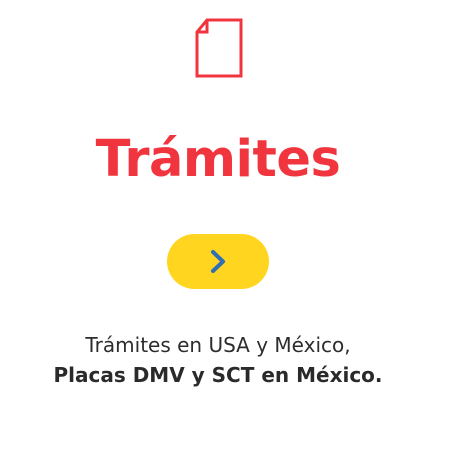 The width and height of the screenshot is (462, 460). What do you see at coordinates (219, 49) in the screenshot?
I see `document-icon` at bounding box center [219, 49].